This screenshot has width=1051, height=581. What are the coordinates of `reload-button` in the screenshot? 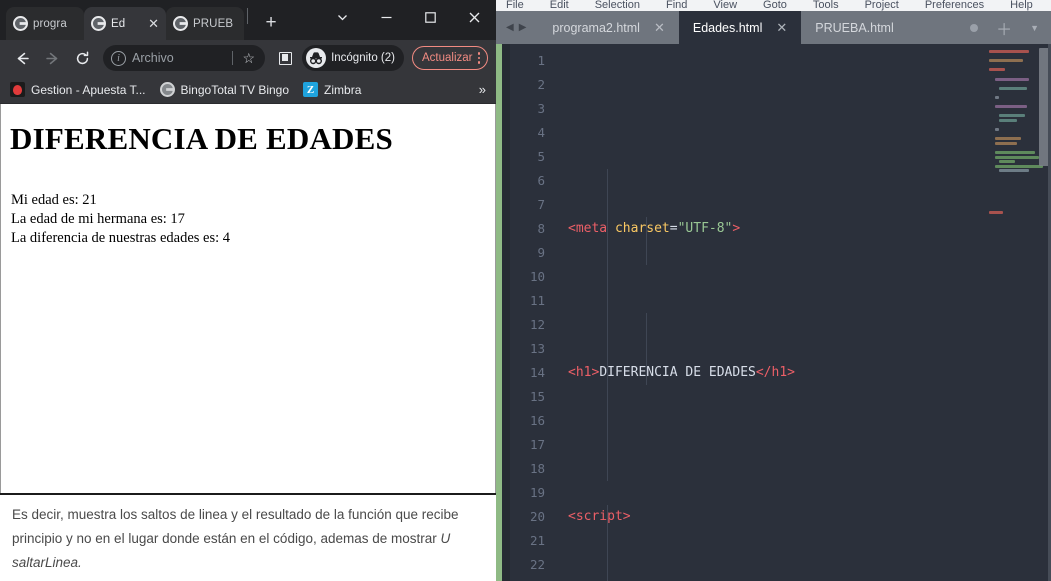 It's located at (82, 58).